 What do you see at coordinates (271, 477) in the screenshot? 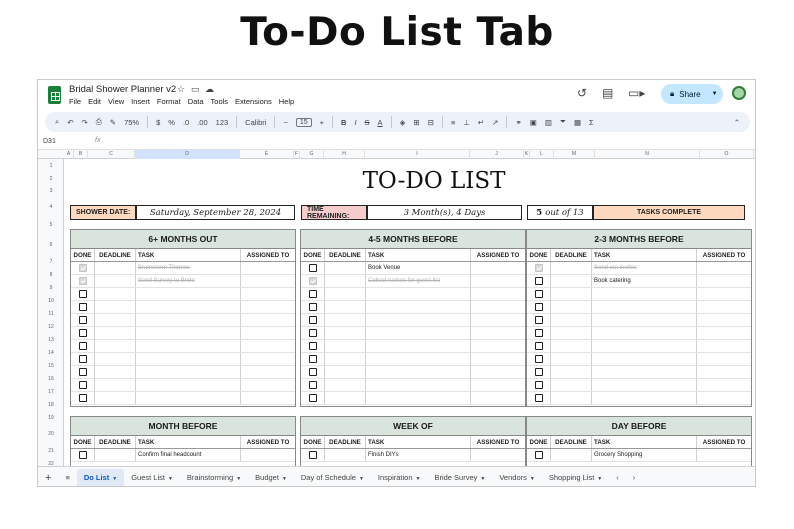
I see `tab-budget: Budget ▼` at bounding box center [271, 477].